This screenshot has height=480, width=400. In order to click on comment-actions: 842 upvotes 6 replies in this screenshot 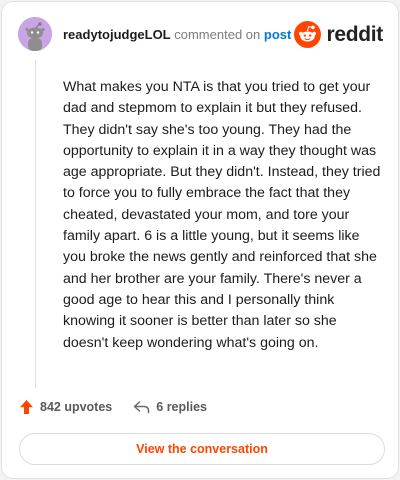, I will do `click(113, 407)`.